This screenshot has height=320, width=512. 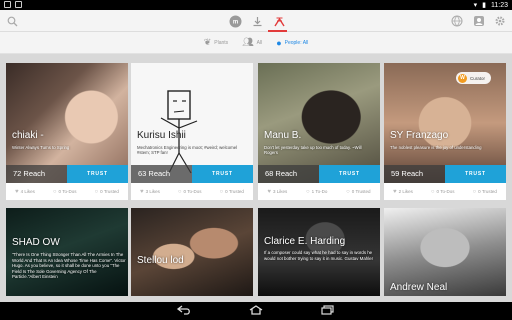 I want to click on curator-label: Curator, so click(x=478, y=78).